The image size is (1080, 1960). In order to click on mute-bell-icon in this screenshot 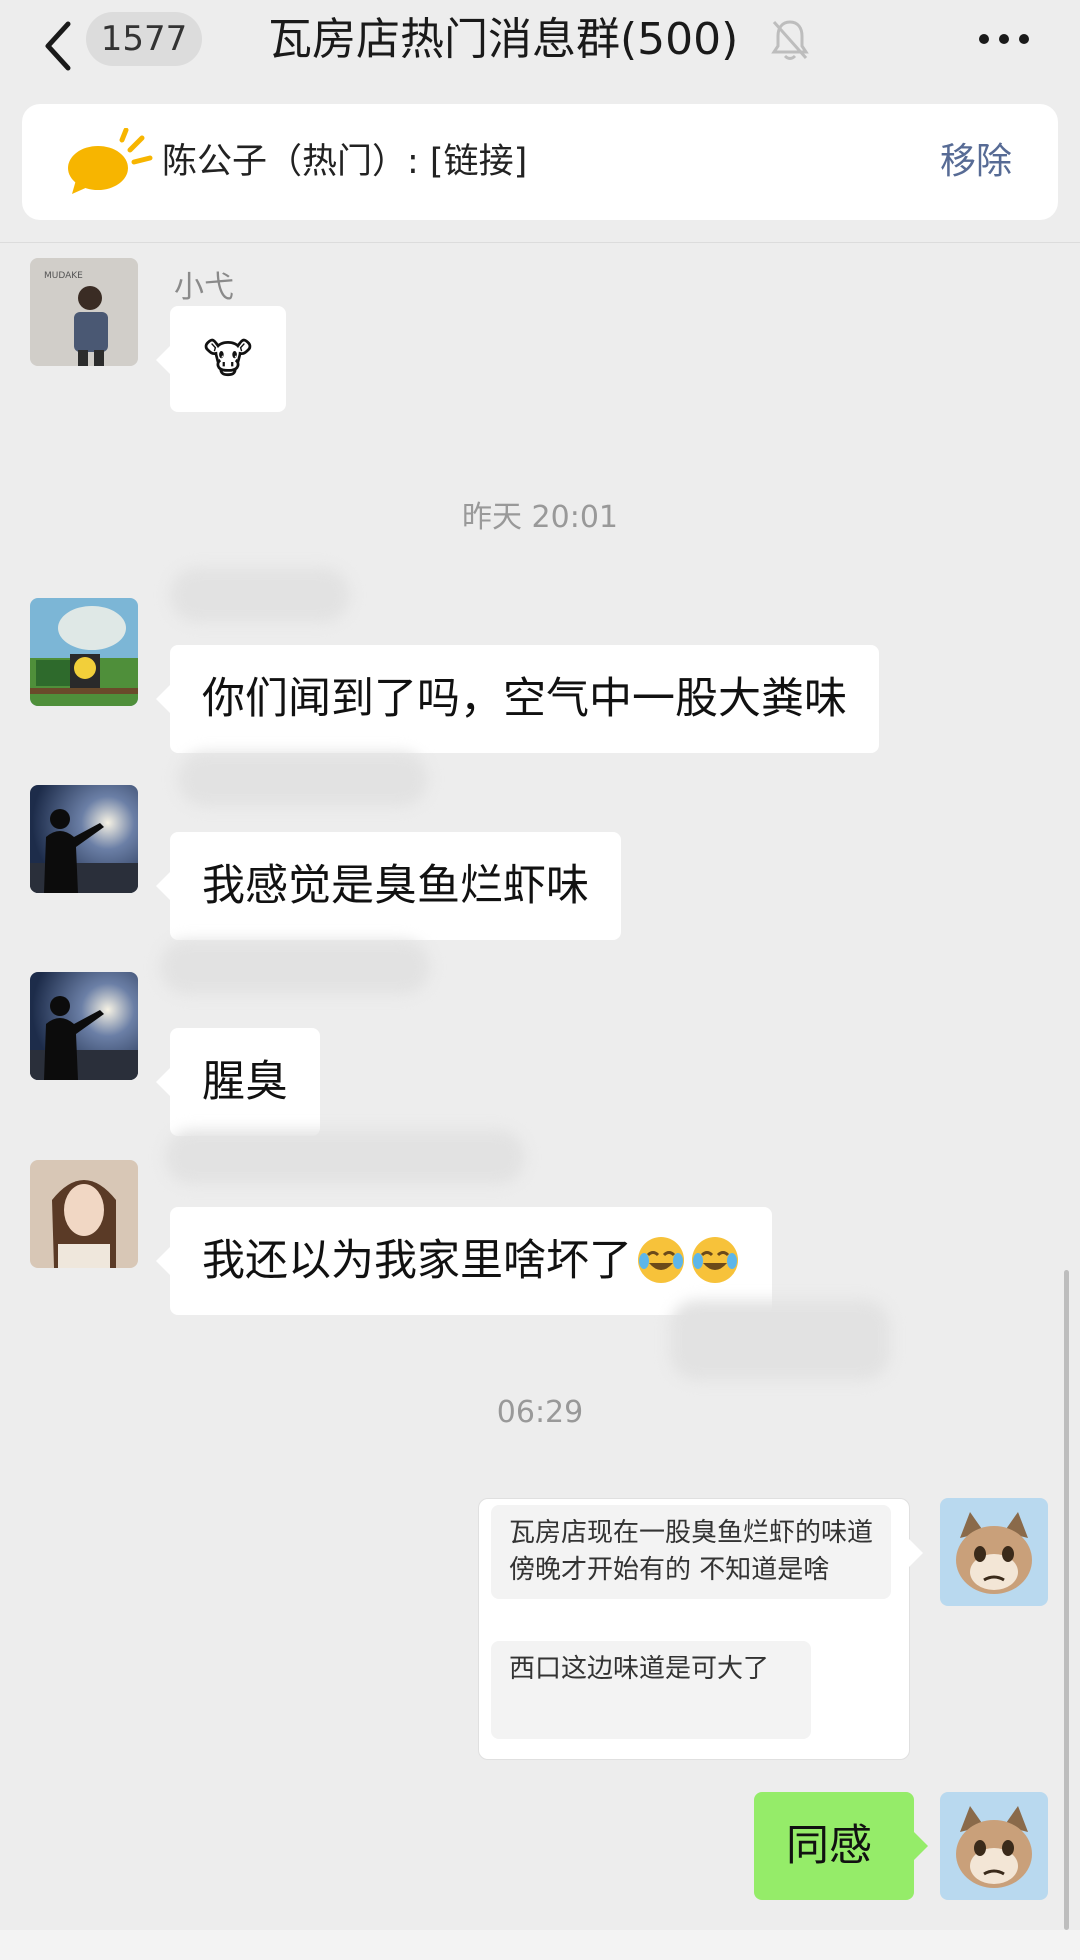, I will do `click(790, 40)`.